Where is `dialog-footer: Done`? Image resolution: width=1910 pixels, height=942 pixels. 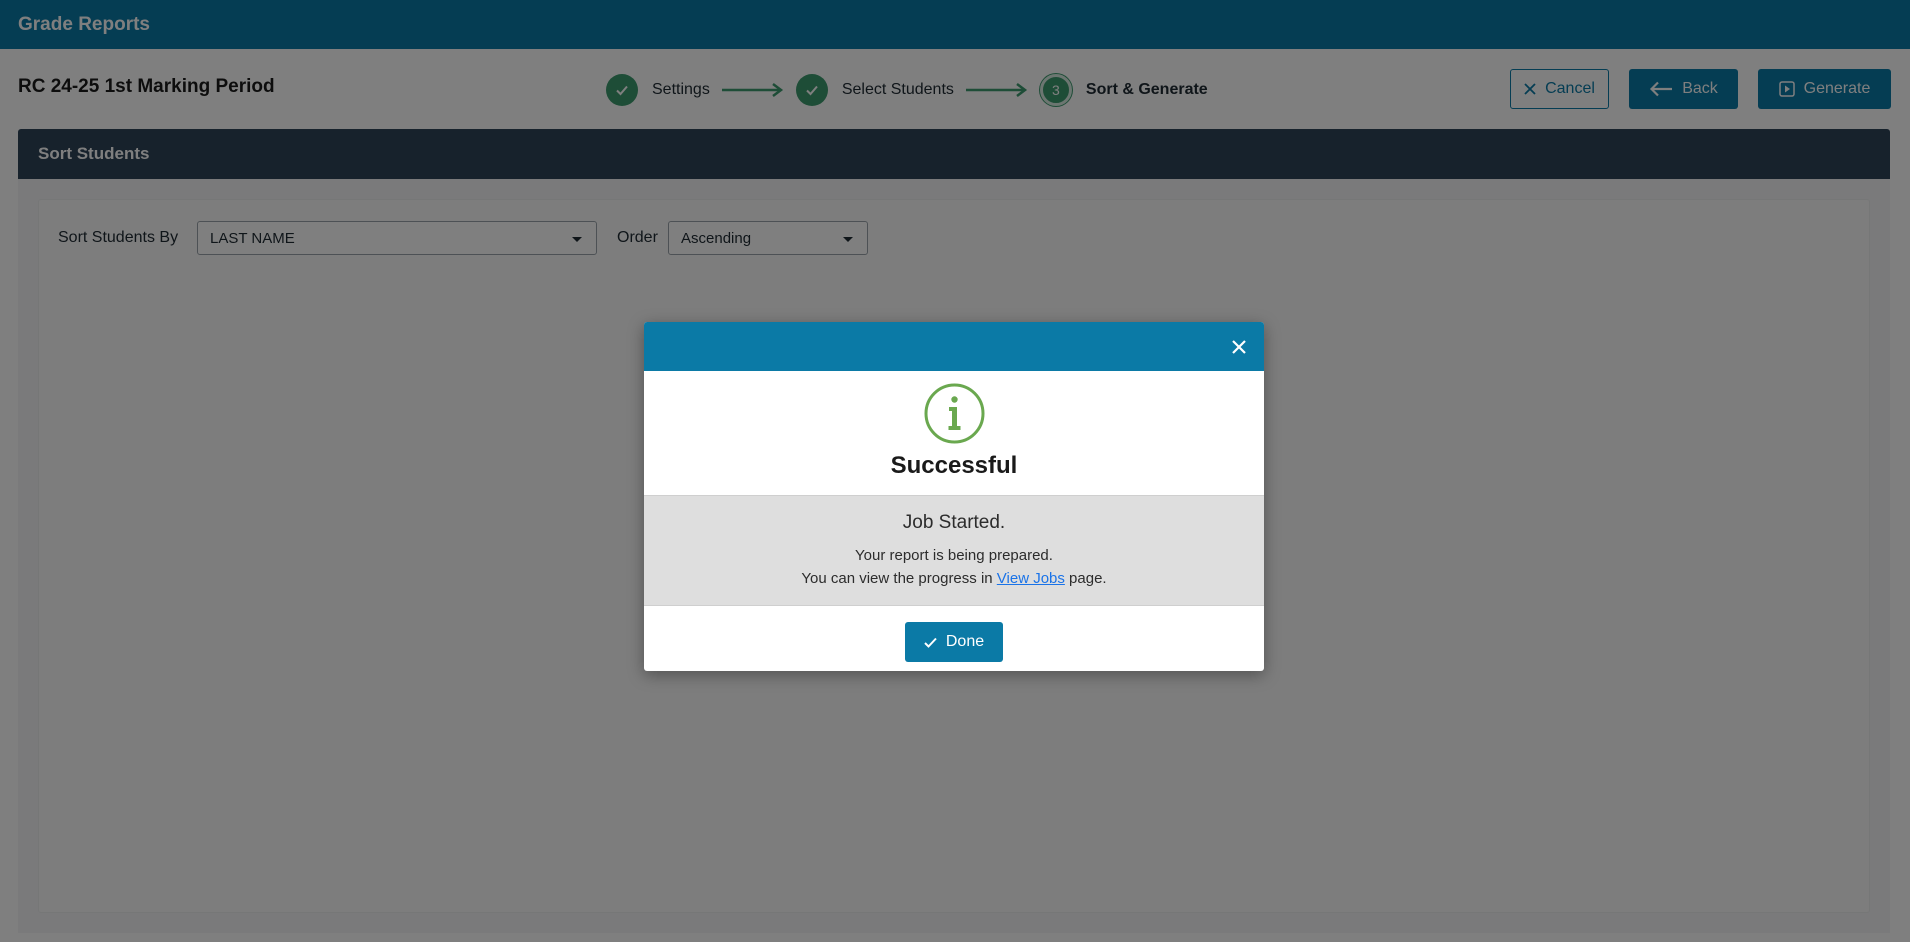
dialog-footer: Done is located at coordinates (954, 638).